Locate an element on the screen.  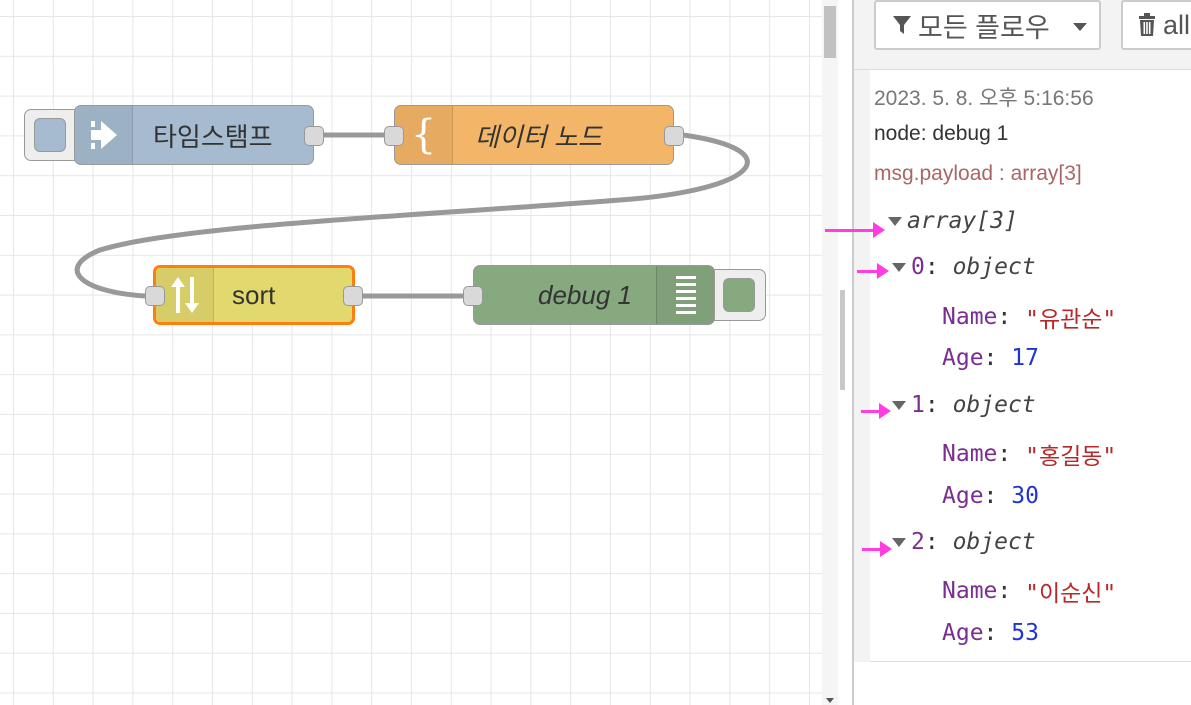
tree-prop-age: Age : 17 is located at coordinates (990, 358).